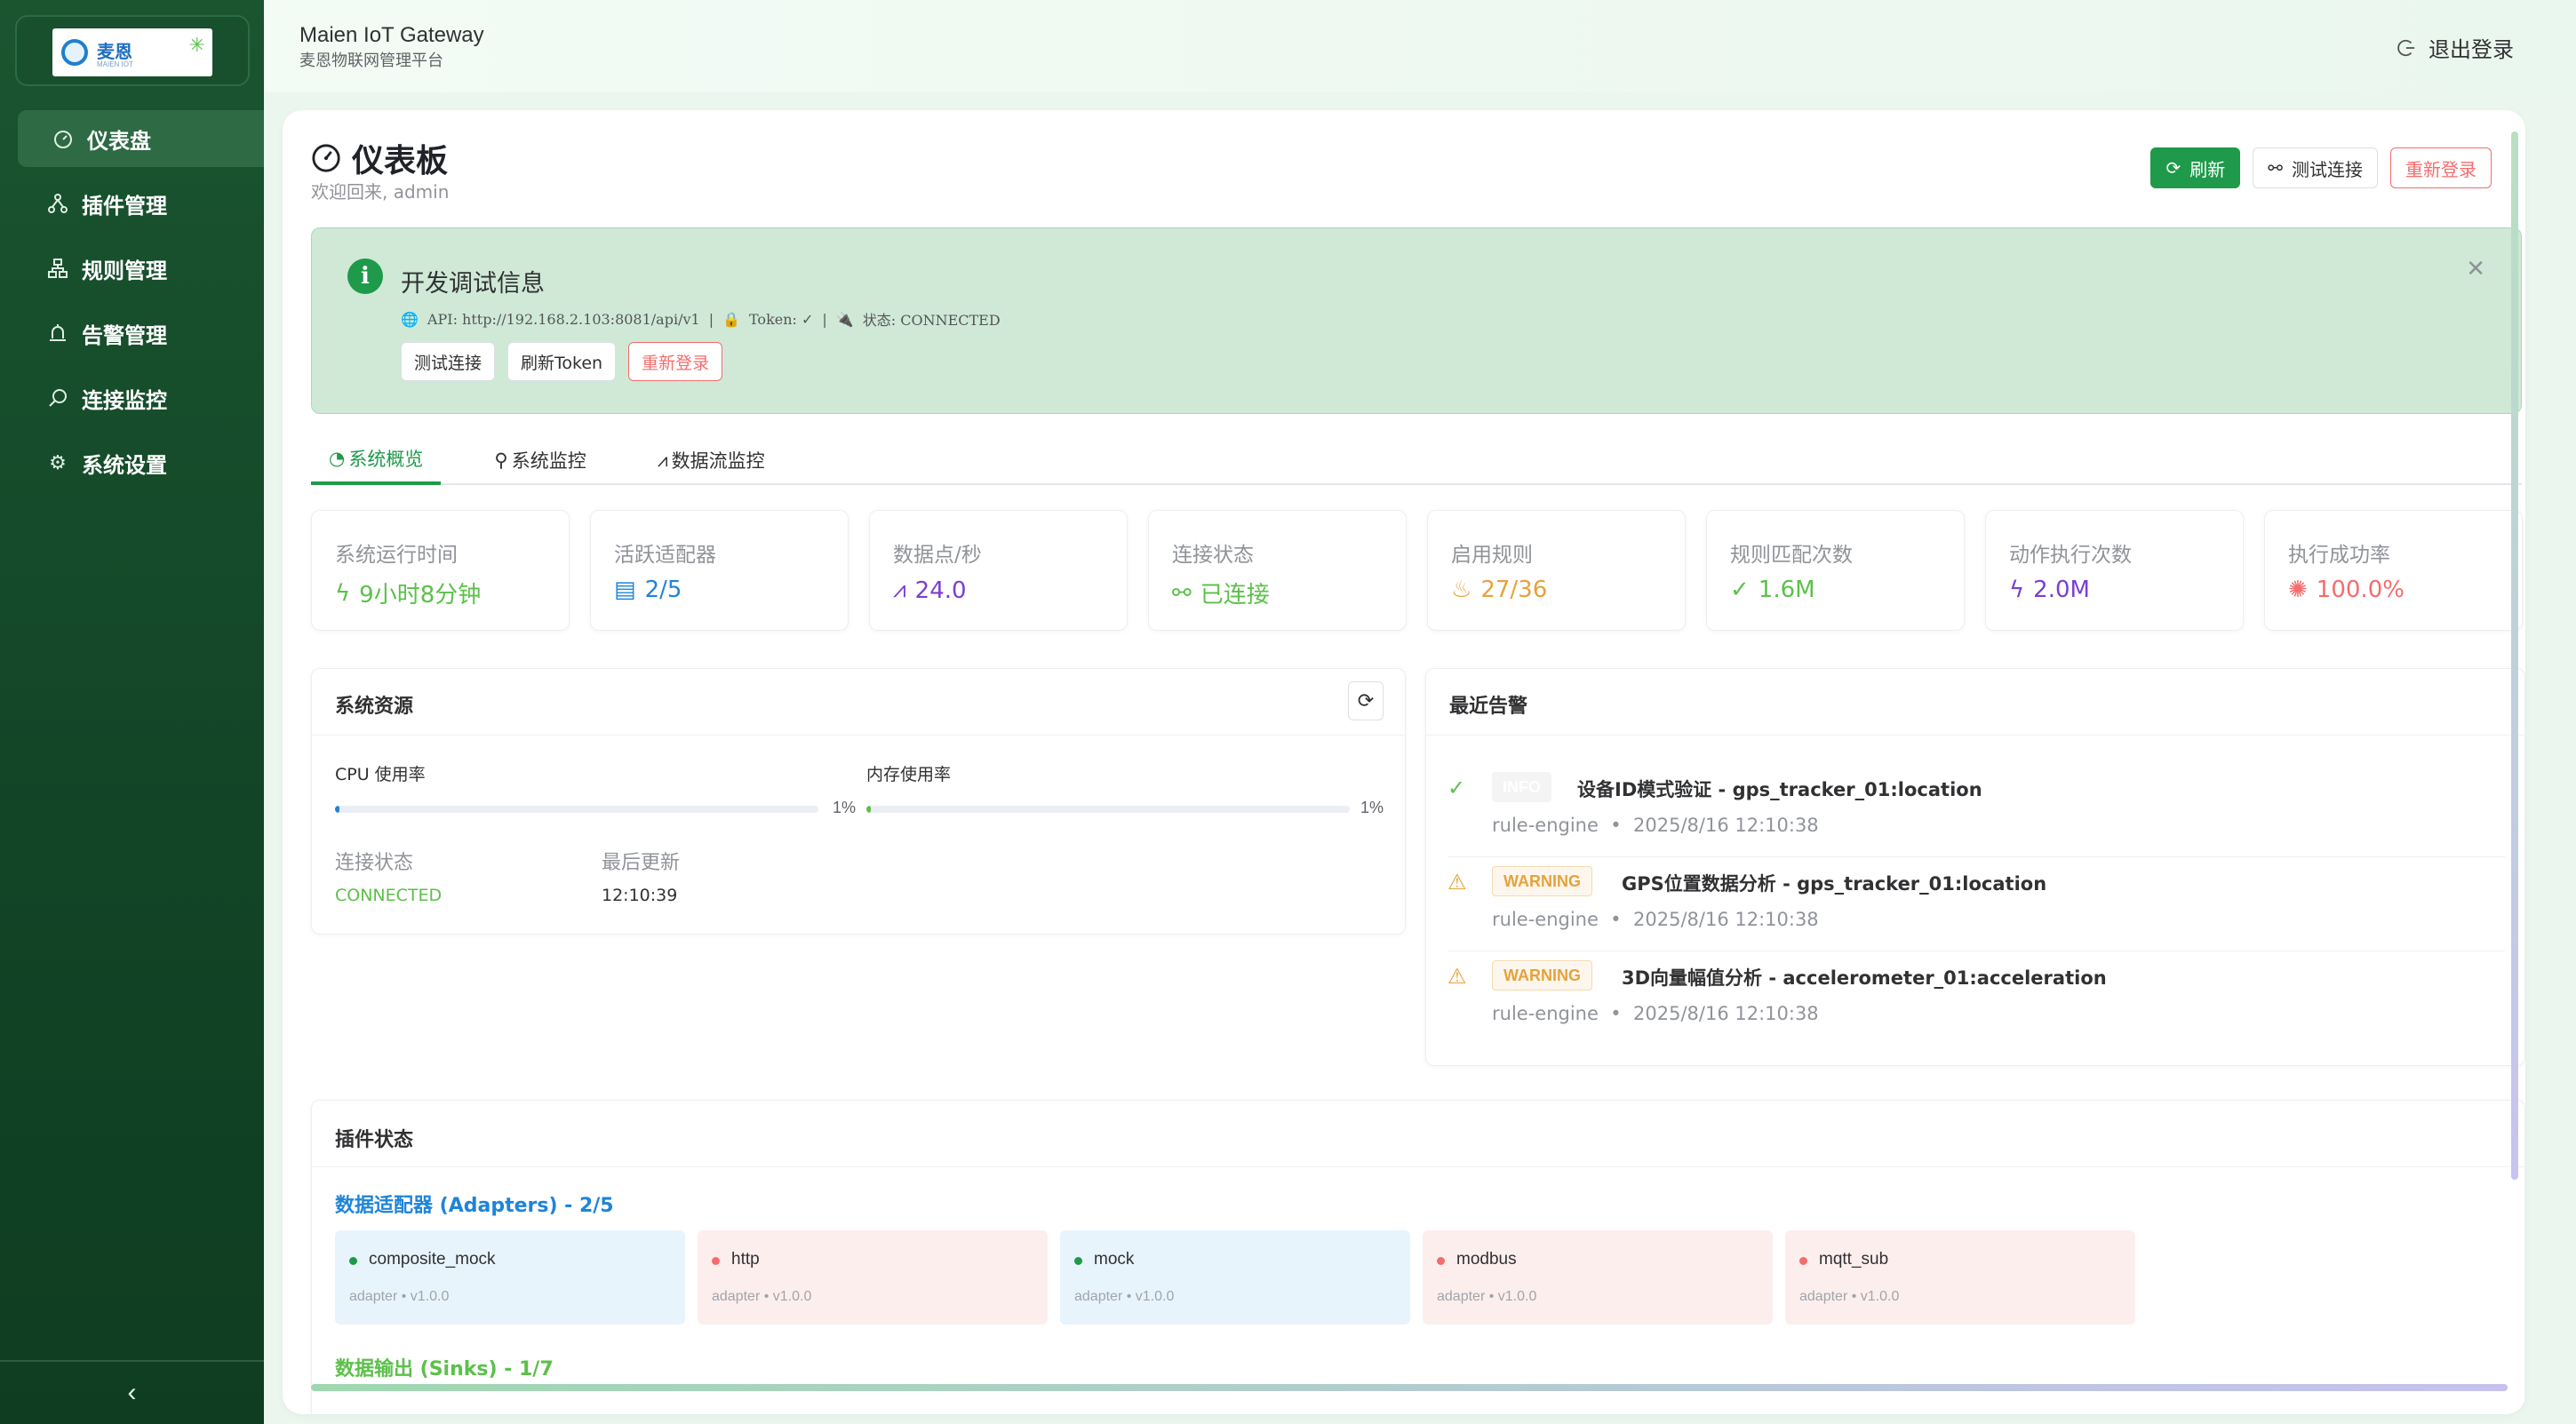 The image size is (2576, 1424). What do you see at coordinates (2393, 570) in the screenshot?
I see `stat-card-success-rate: 执行成功率 ✺ 100.0%` at bounding box center [2393, 570].